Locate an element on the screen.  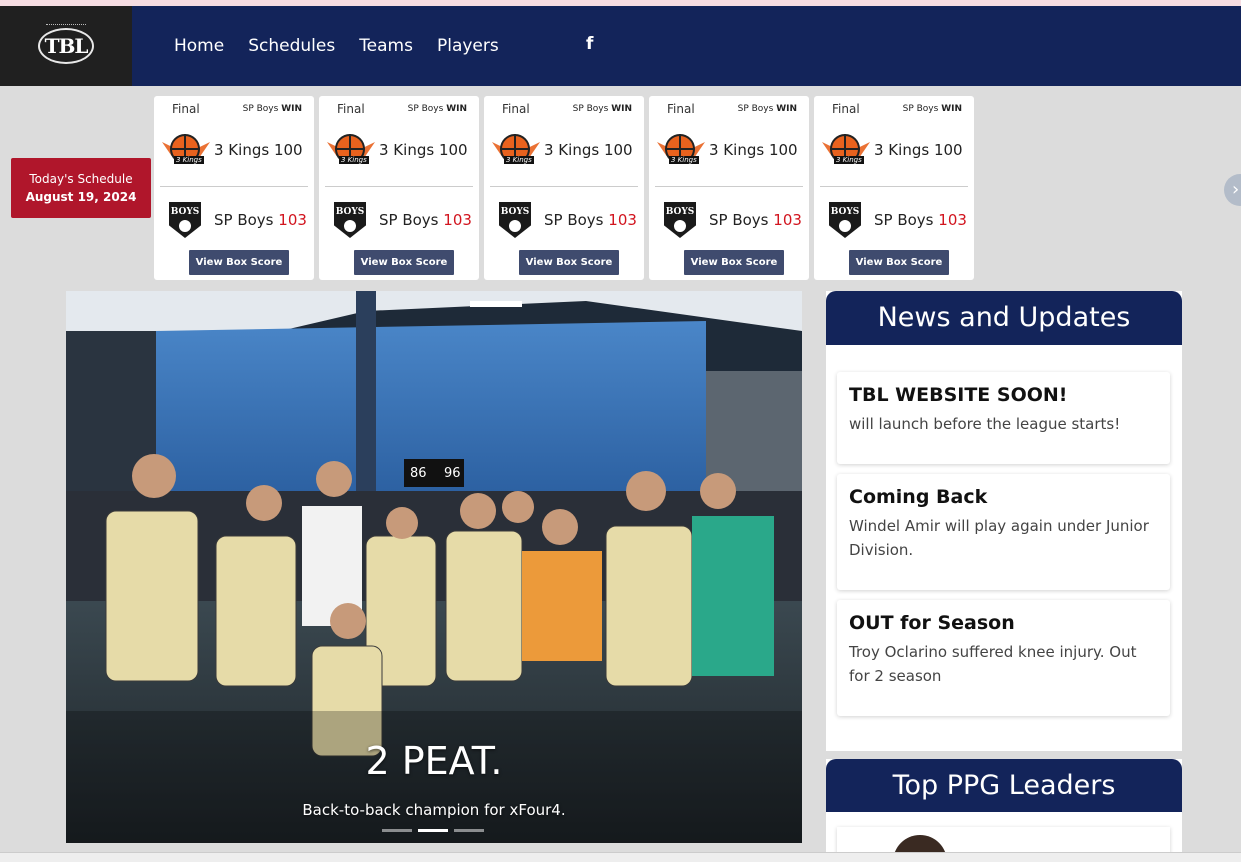
schedule-date: August 19, 2024 is located at coordinates (81, 197).